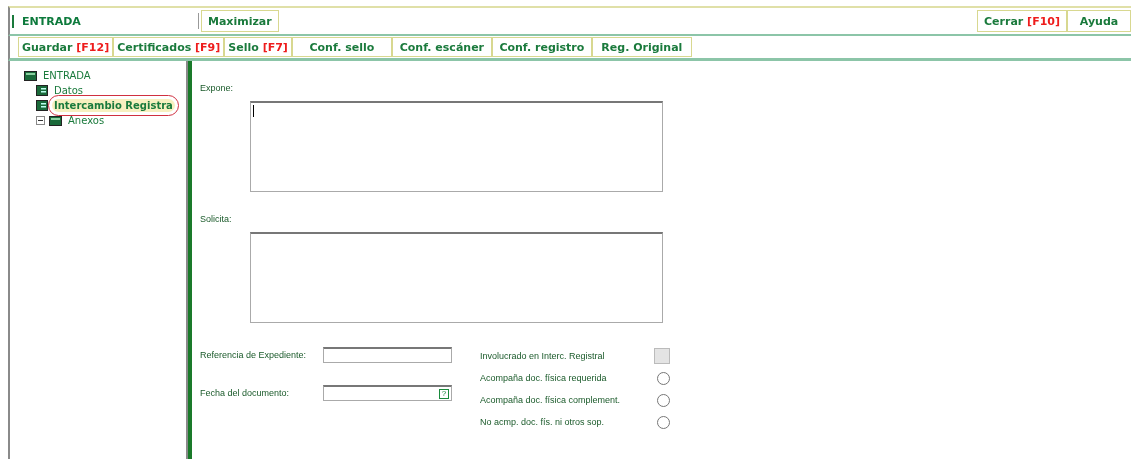 The image size is (1135, 459). What do you see at coordinates (217, 88) in the screenshot?
I see `field-label: Expone:` at bounding box center [217, 88].